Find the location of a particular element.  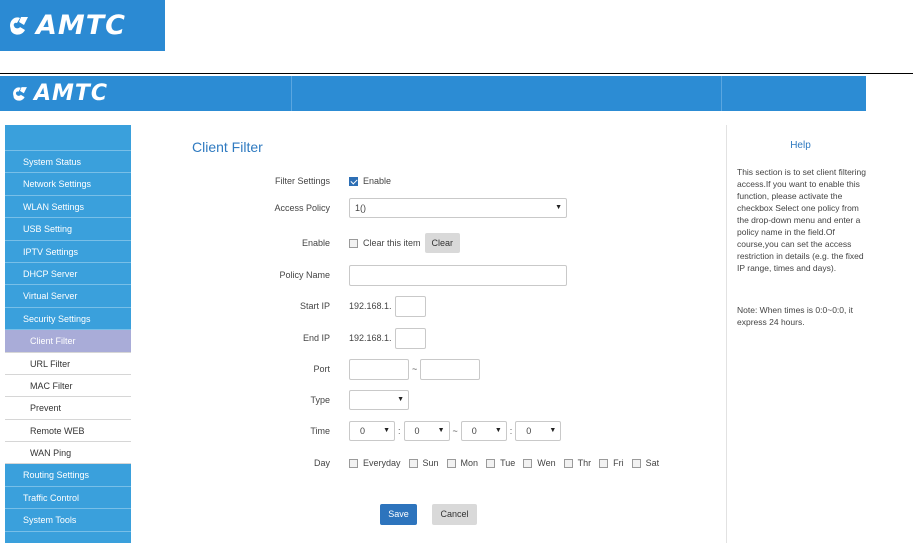

day-sat-checkbox is located at coordinates (636, 463).